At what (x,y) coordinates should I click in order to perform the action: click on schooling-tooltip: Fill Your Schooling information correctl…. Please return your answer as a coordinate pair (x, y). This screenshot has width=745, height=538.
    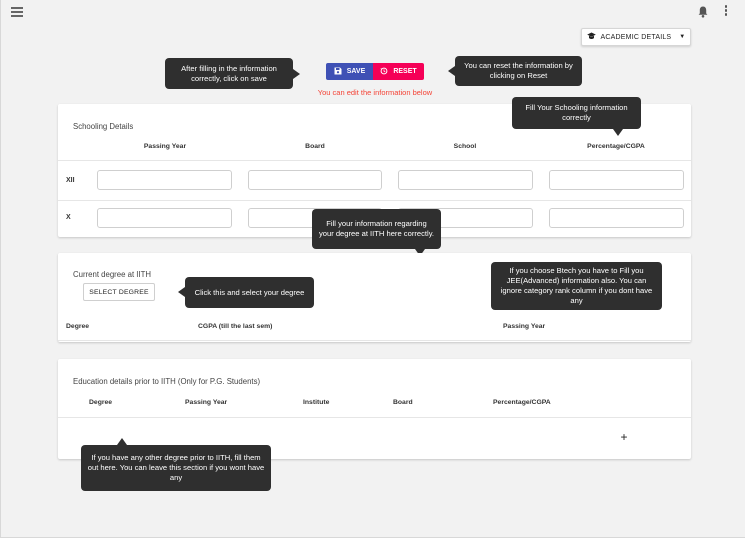
    Looking at the image, I should click on (576, 116).